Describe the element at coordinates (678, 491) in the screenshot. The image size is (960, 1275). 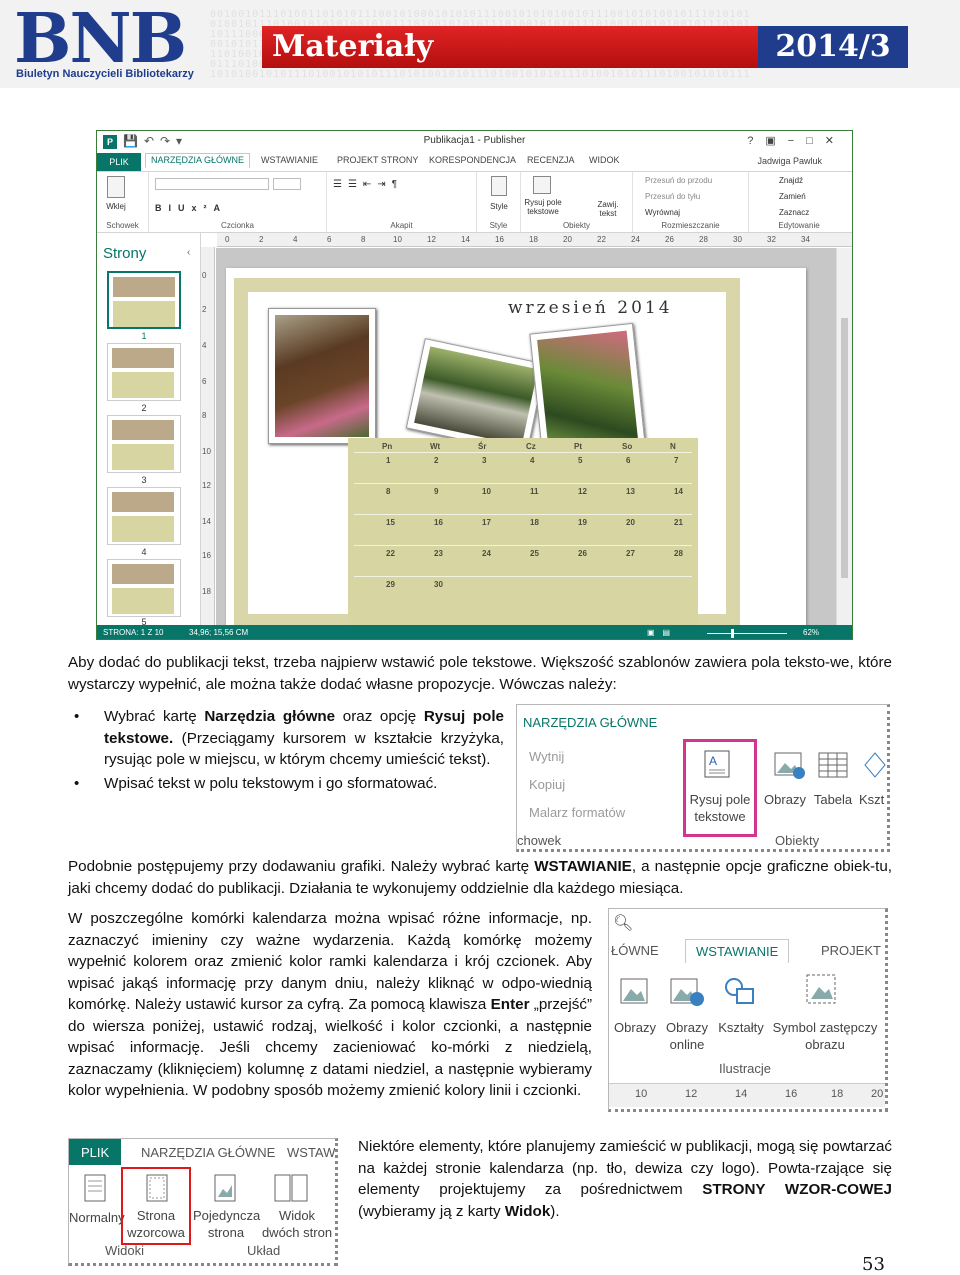
I see `calendar-day-cell: 14` at that location.